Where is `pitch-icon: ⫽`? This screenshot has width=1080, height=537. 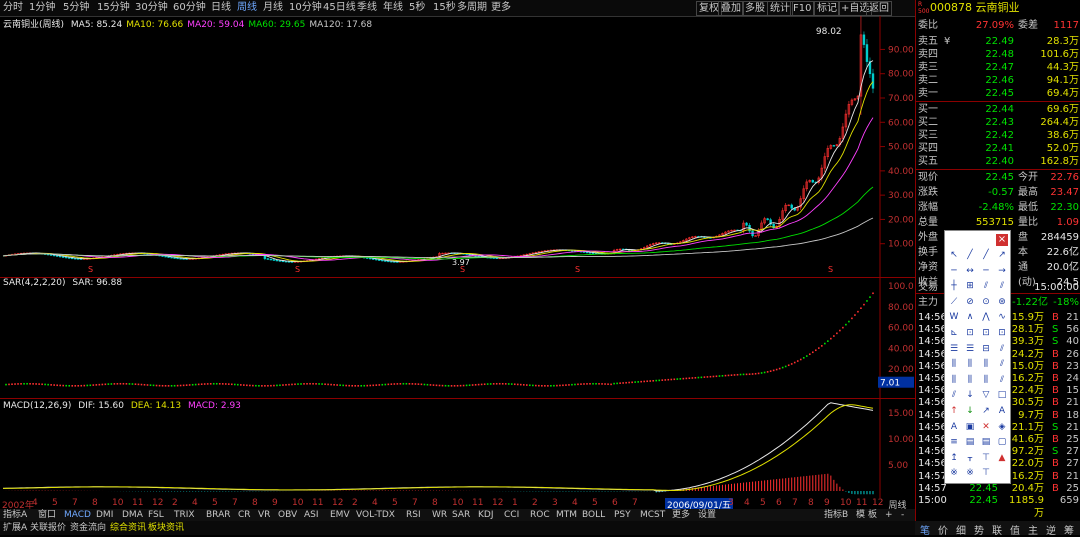
pitch-icon: ⫽ is located at coordinates (1002, 380).